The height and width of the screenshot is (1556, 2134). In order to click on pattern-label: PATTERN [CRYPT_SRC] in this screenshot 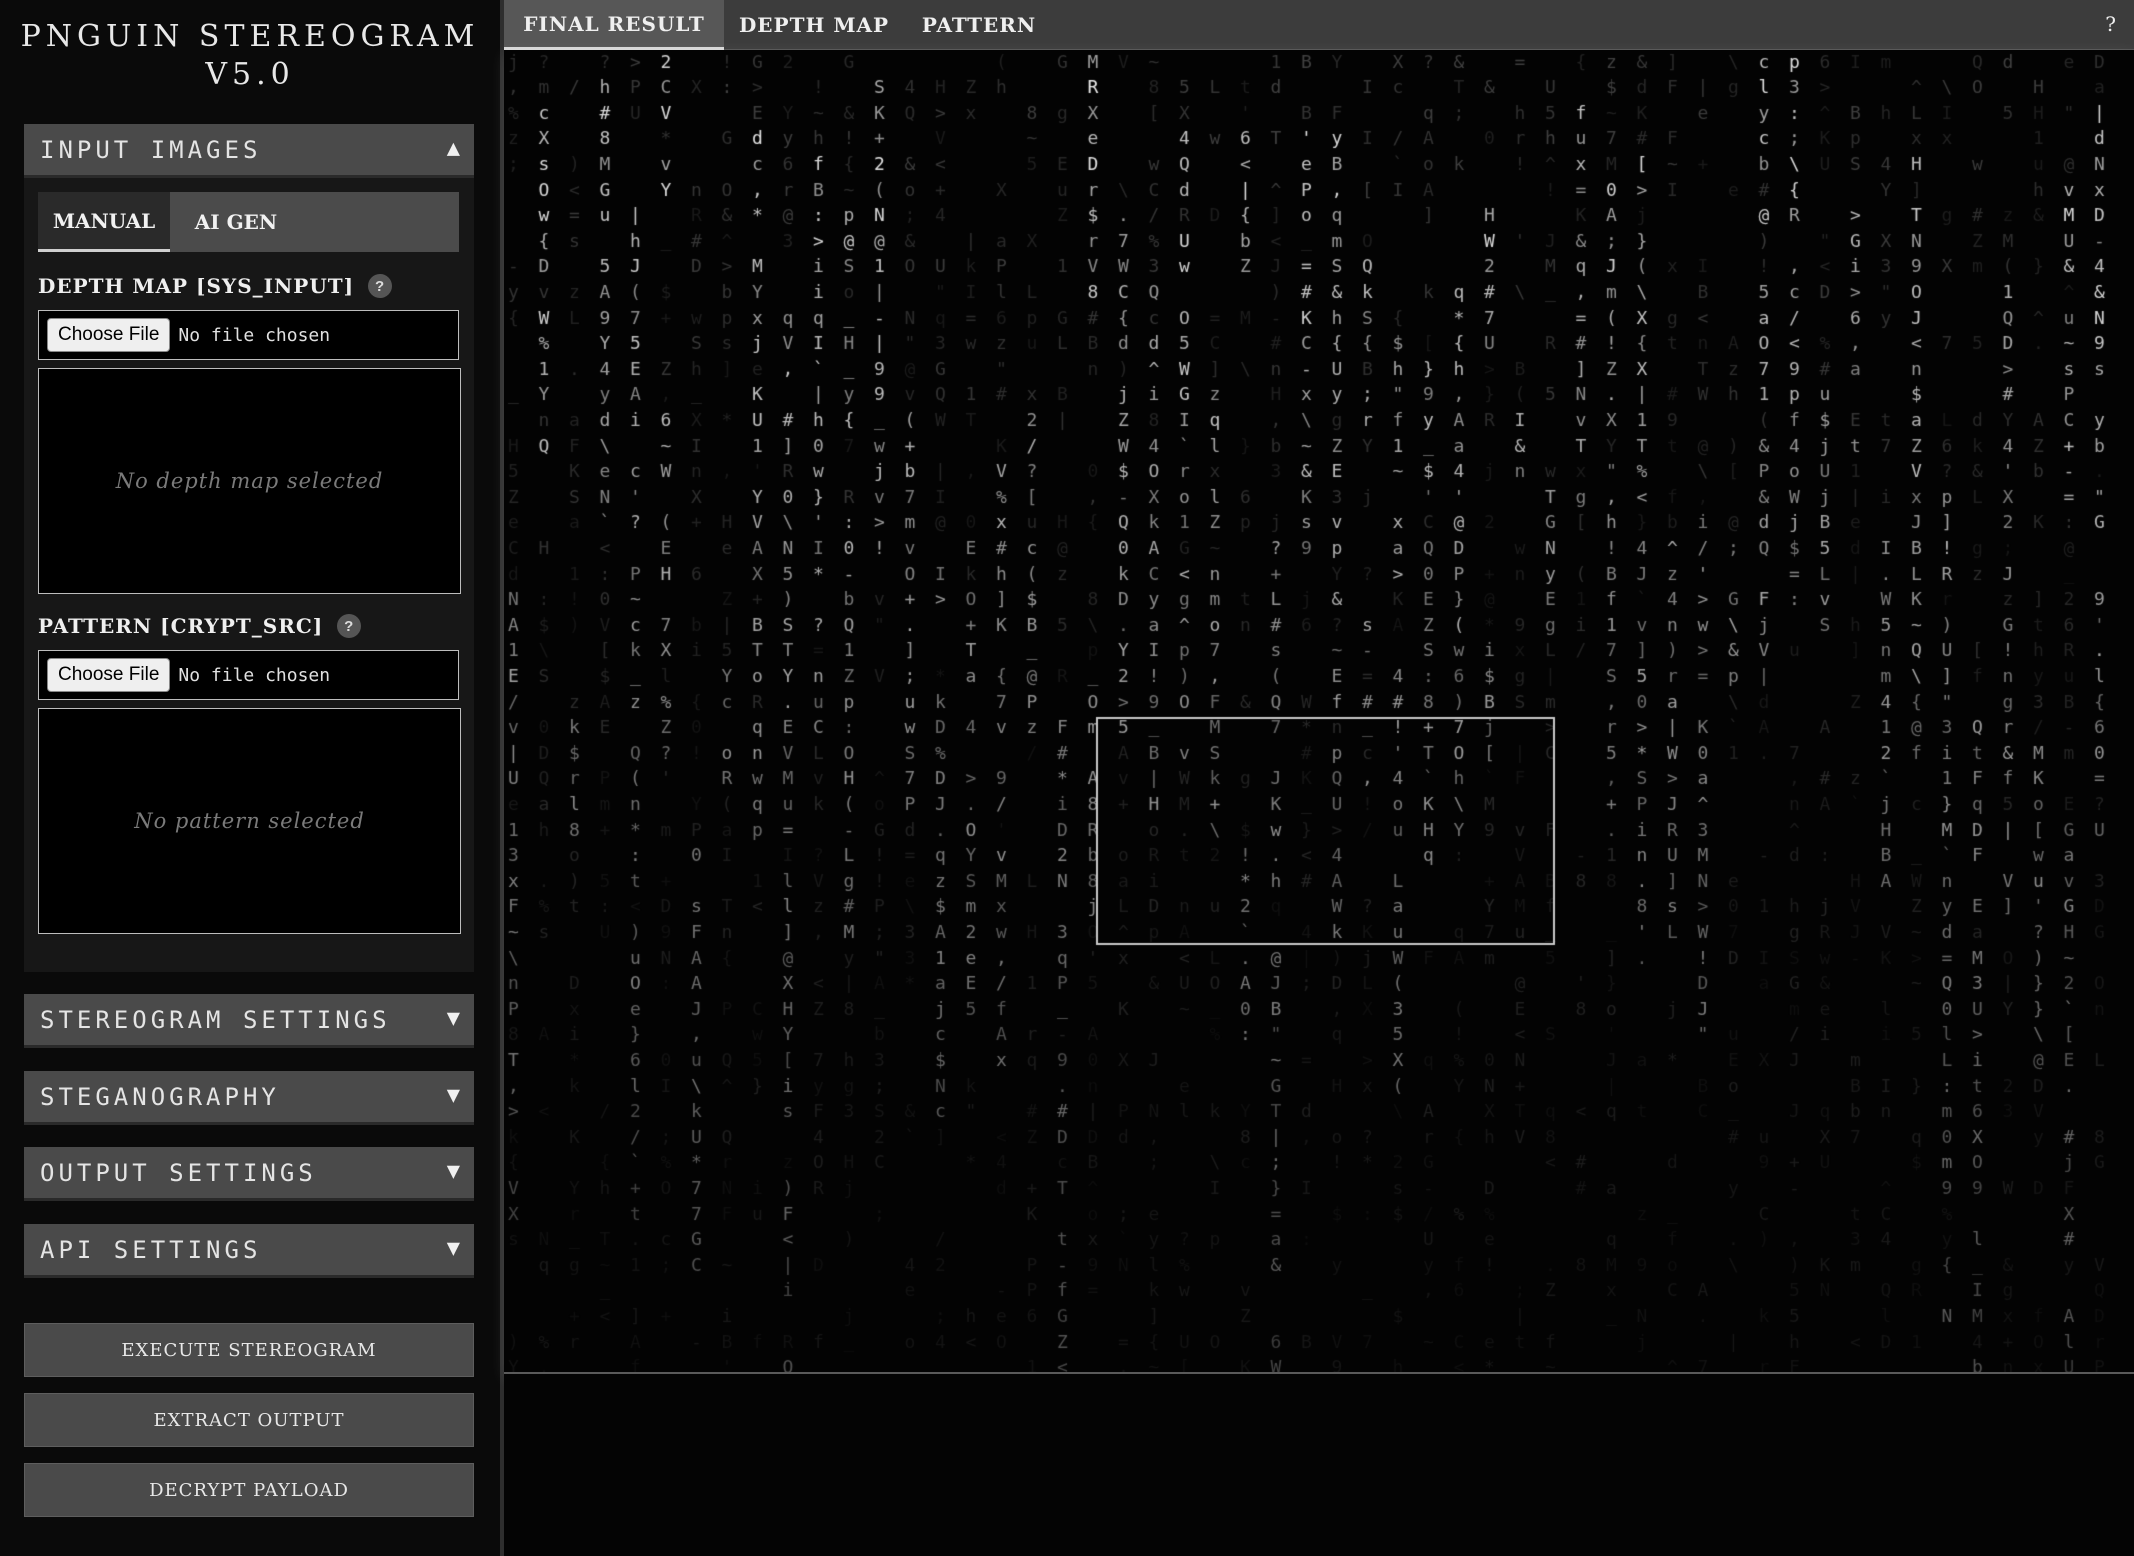, I will do `click(181, 626)`.